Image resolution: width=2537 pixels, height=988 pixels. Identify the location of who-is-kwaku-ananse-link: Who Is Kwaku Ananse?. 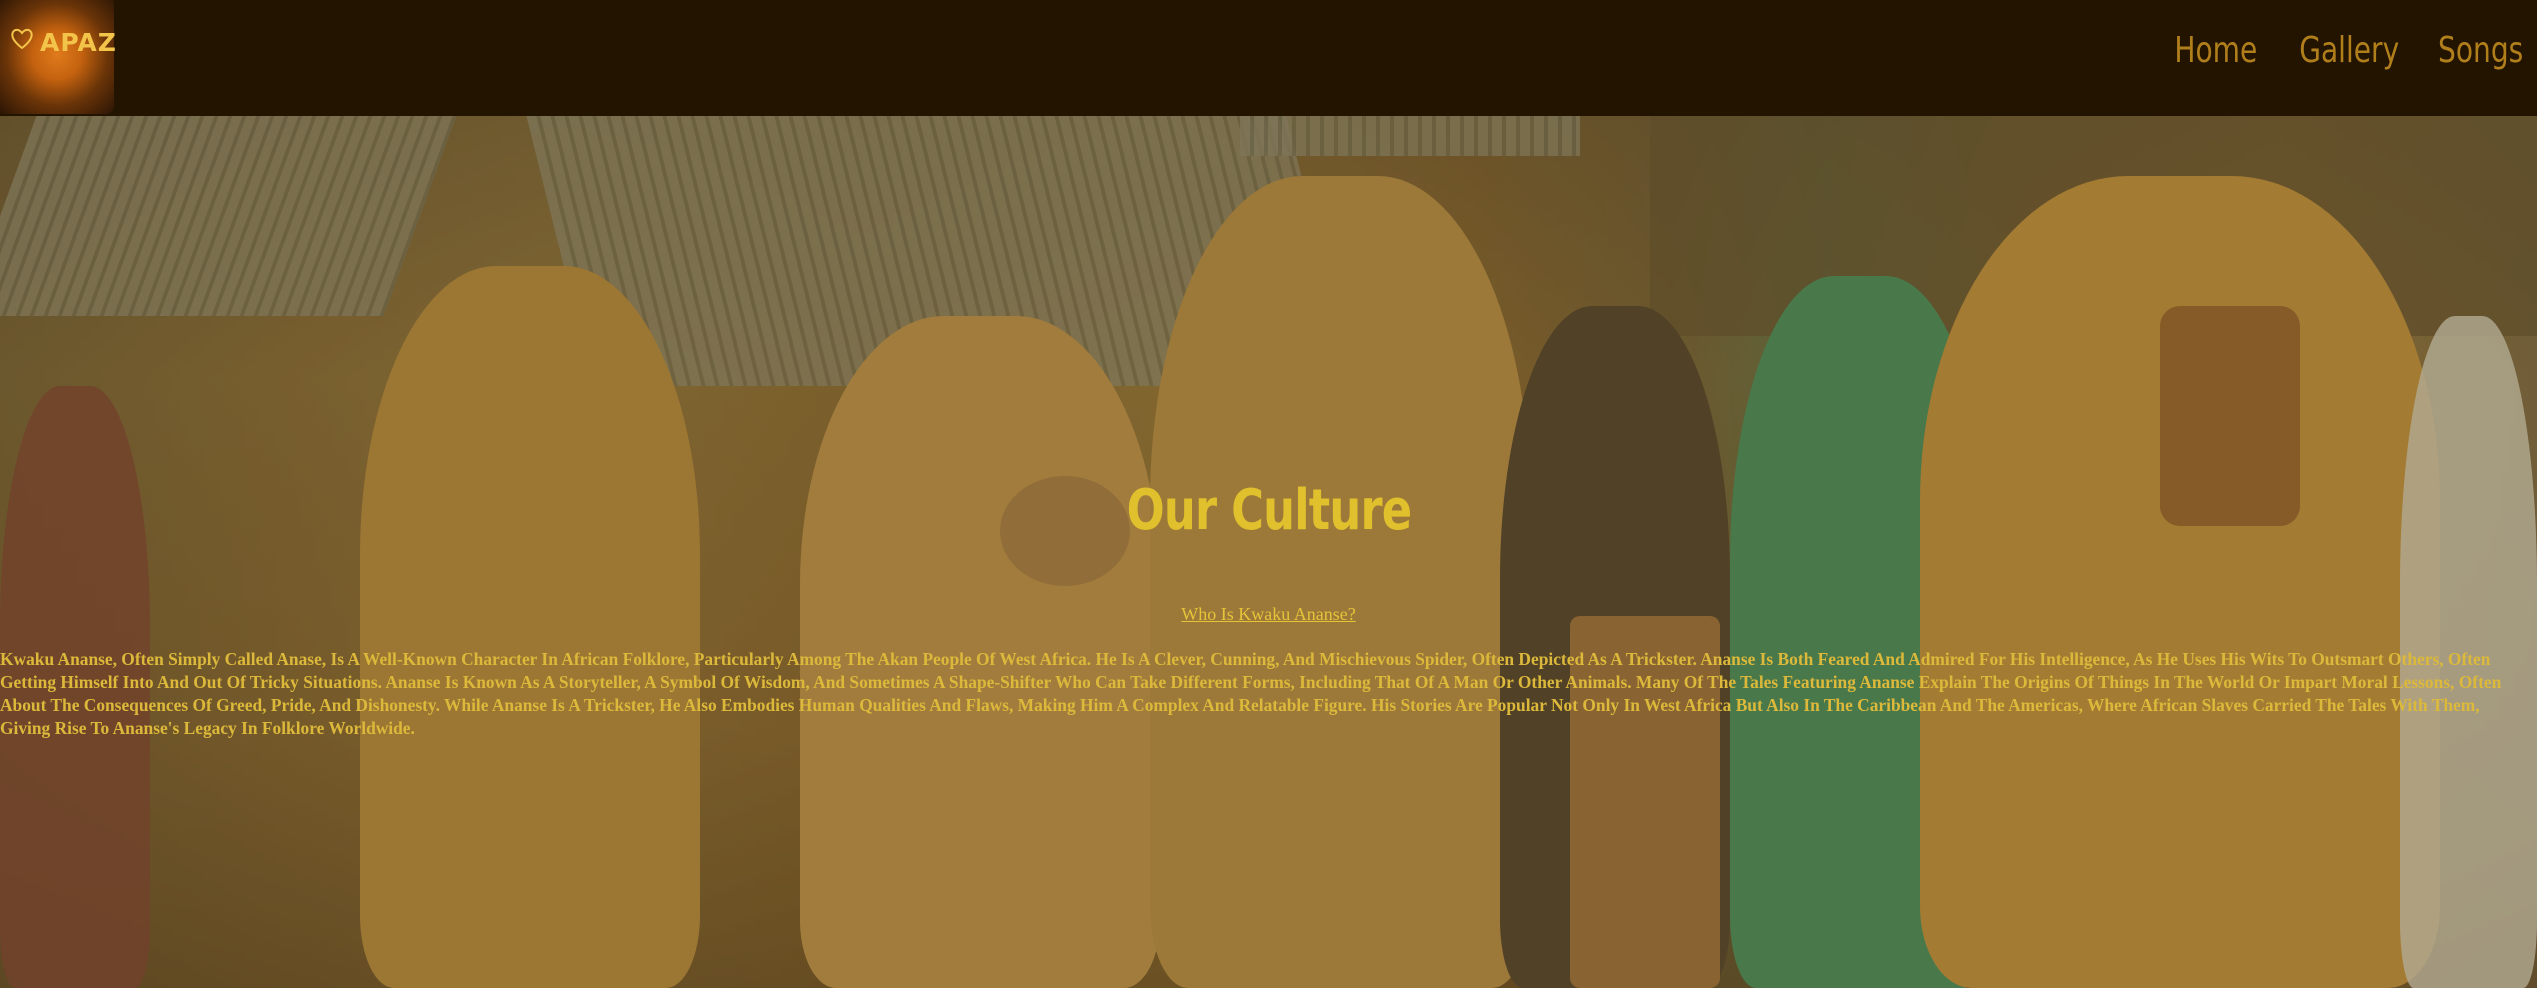
(1268, 614).